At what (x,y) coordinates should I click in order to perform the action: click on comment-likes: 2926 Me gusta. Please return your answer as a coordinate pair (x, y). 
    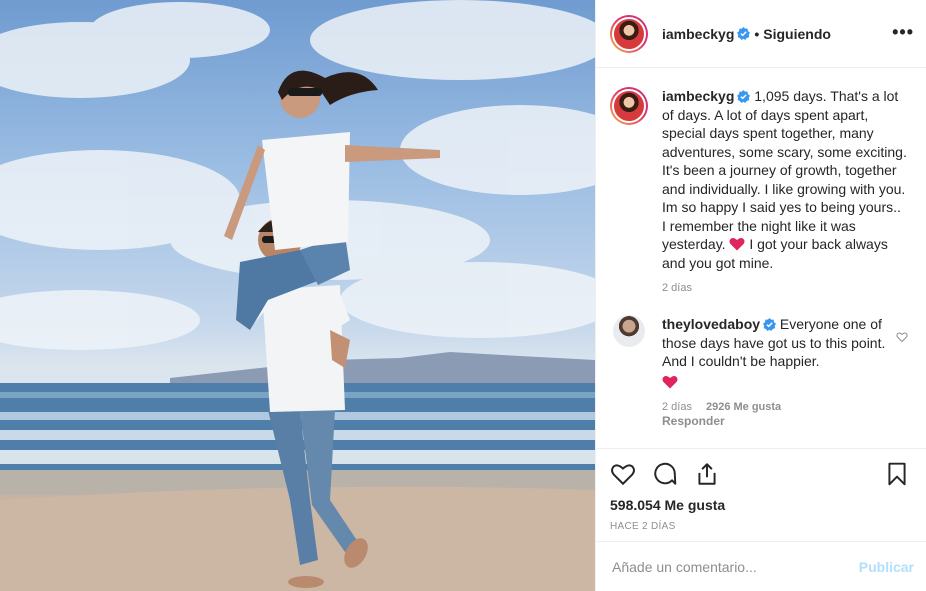
    Looking at the image, I should click on (743, 407).